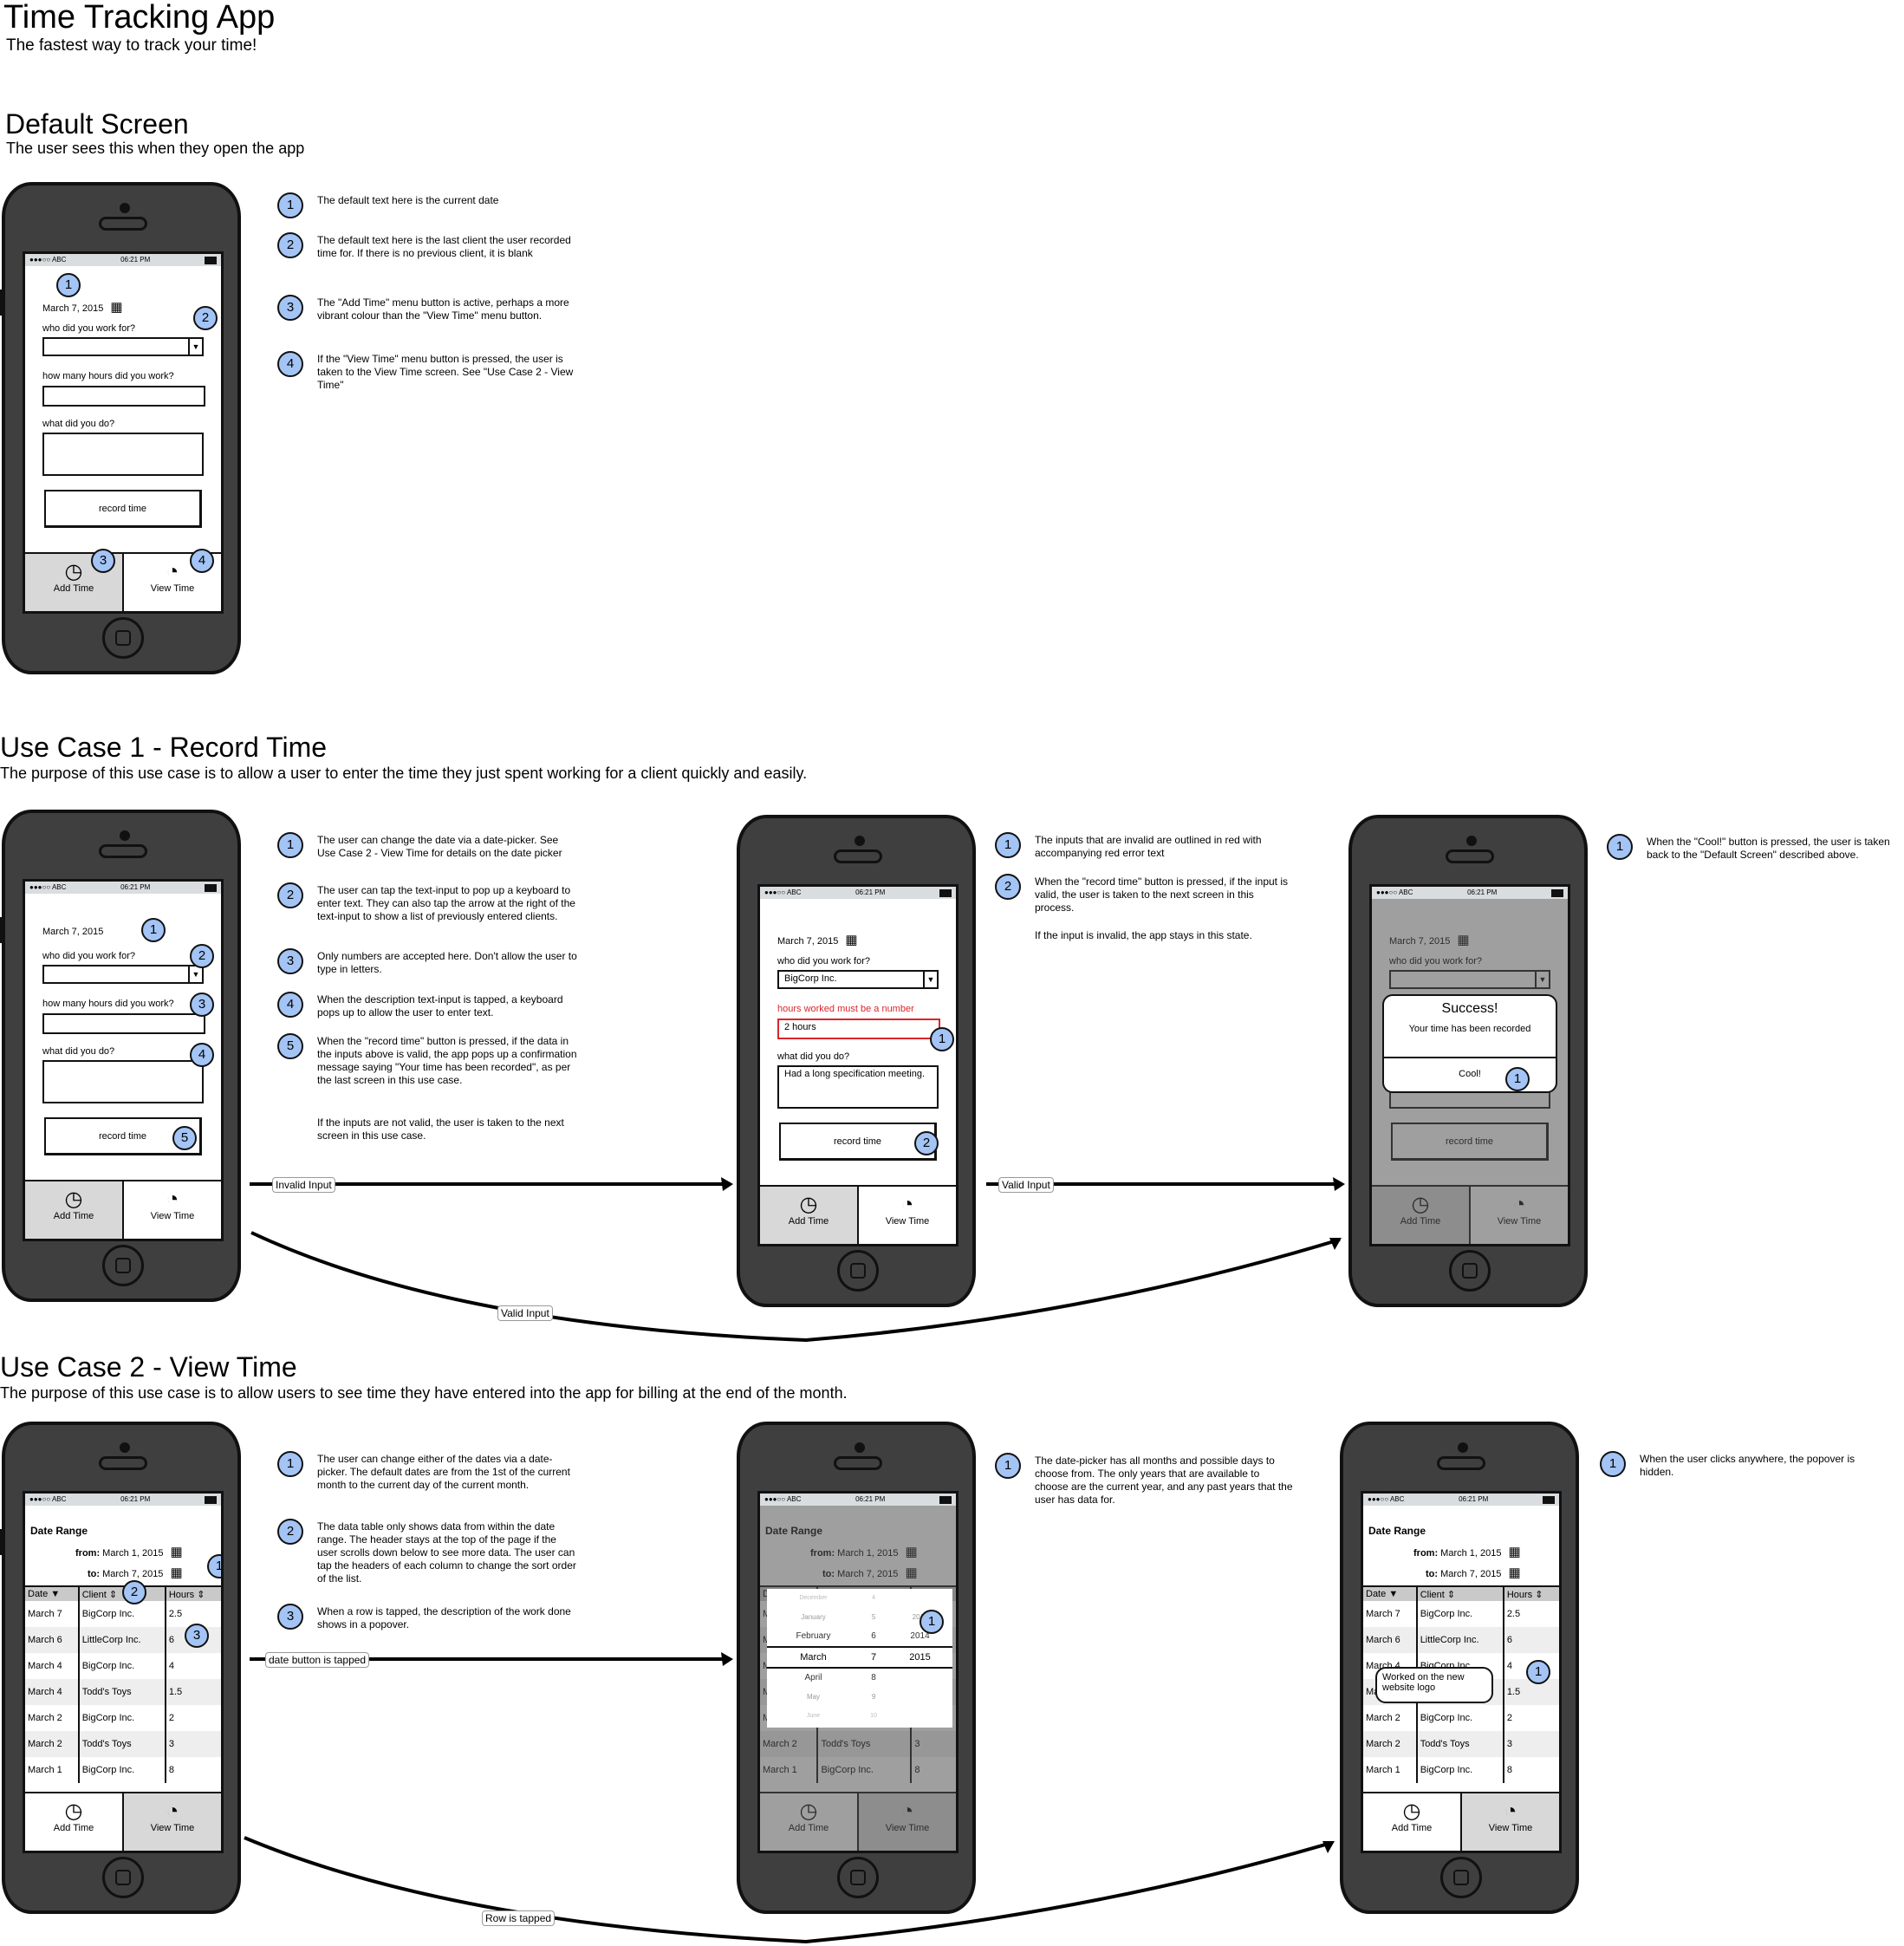 The height and width of the screenshot is (1946, 1904). What do you see at coordinates (148, 1367) in the screenshot?
I see `section-title-uc2: Use Case 2 - View Time` at bounding box center [148, 1367].